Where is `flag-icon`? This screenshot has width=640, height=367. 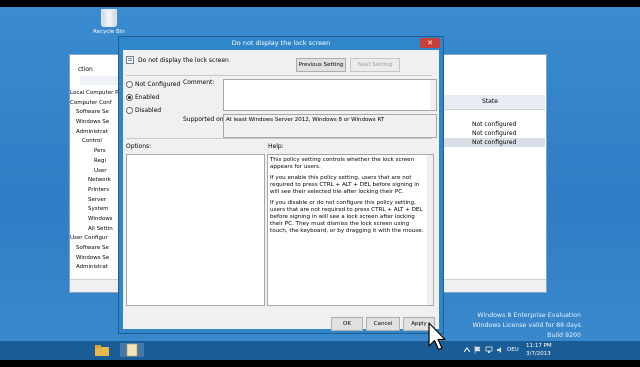
flag-icon is located at coordinates (477, 350).